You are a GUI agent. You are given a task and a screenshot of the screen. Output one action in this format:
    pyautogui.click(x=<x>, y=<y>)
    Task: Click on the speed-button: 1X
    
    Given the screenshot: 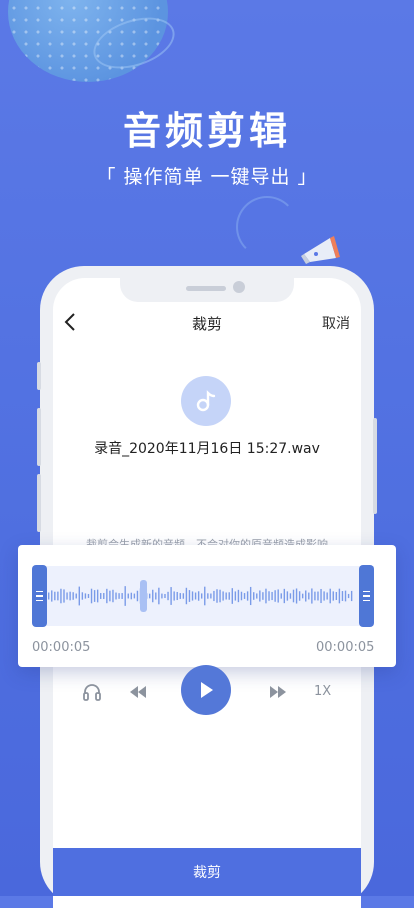 What is the action you would take?
    pyautogui.click(x=322, y=691)
    